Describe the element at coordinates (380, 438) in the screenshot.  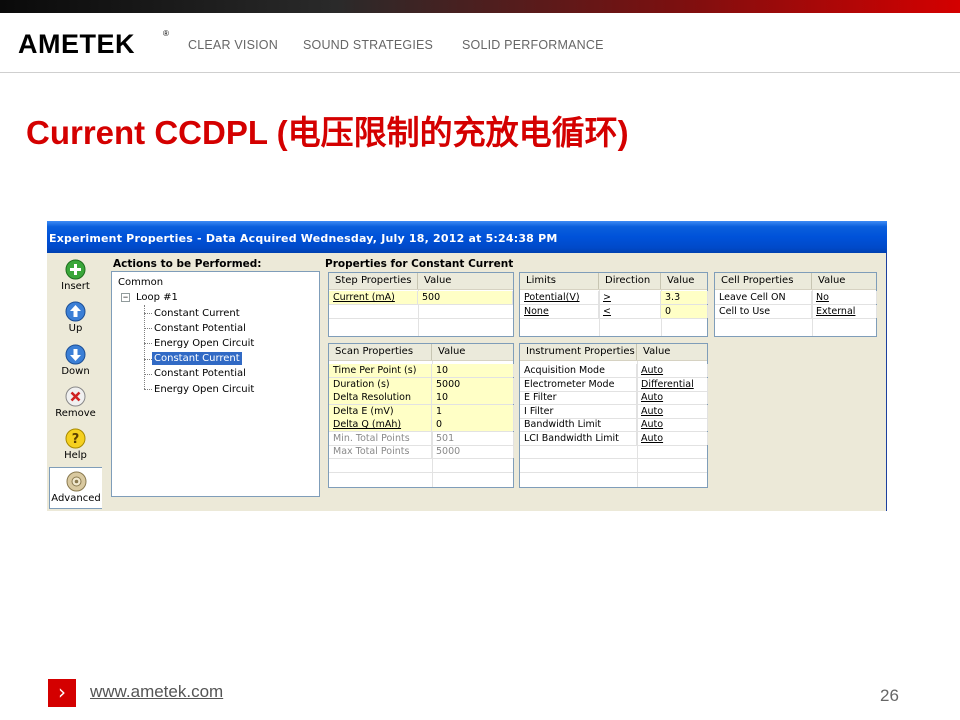
I see `scan-property-name: Min. Total Points` at that location.